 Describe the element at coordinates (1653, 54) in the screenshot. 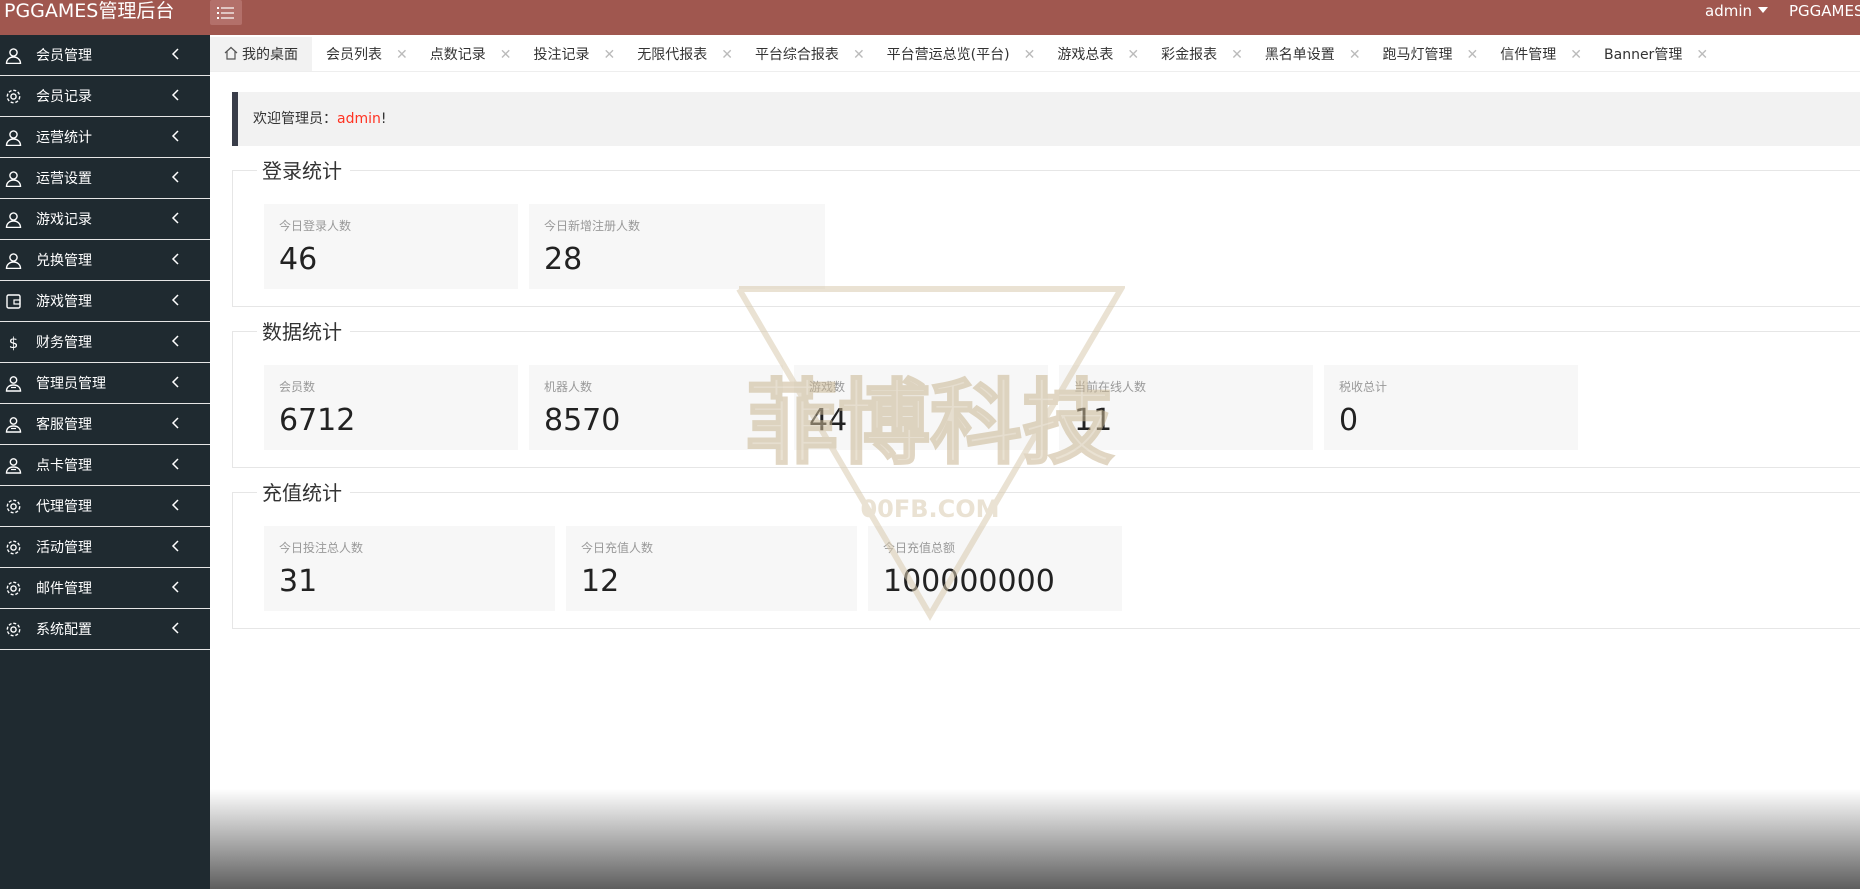

I see `tab: Banner管理 ✕` at that location.